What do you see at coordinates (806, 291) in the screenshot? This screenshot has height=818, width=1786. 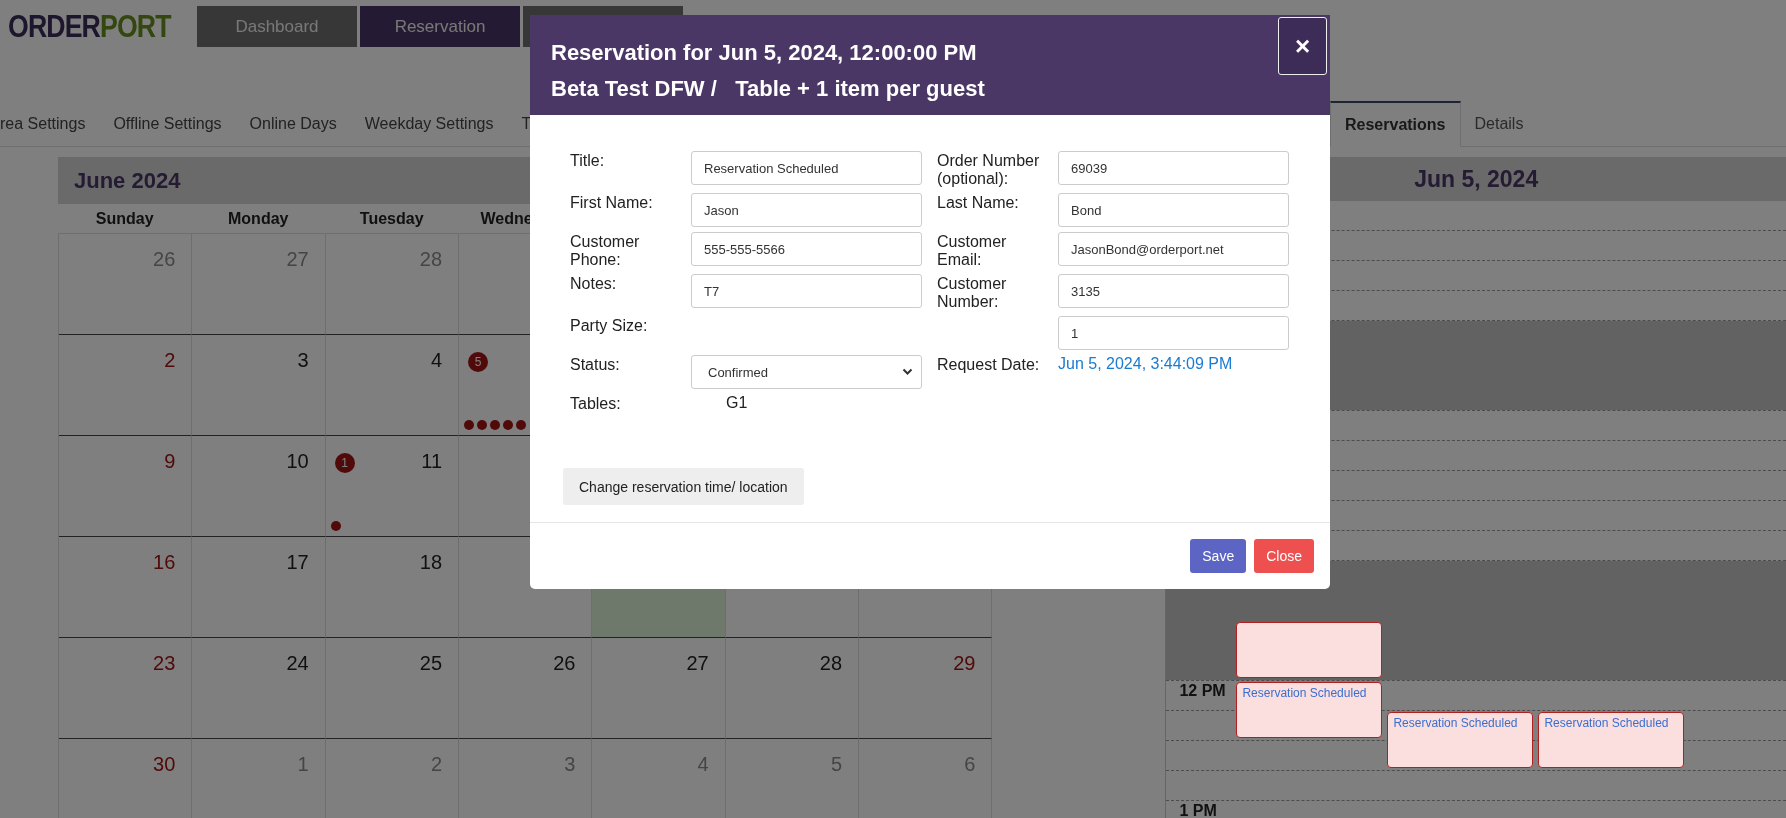 I see `input-field: T7` at bounding box center [806, 291].